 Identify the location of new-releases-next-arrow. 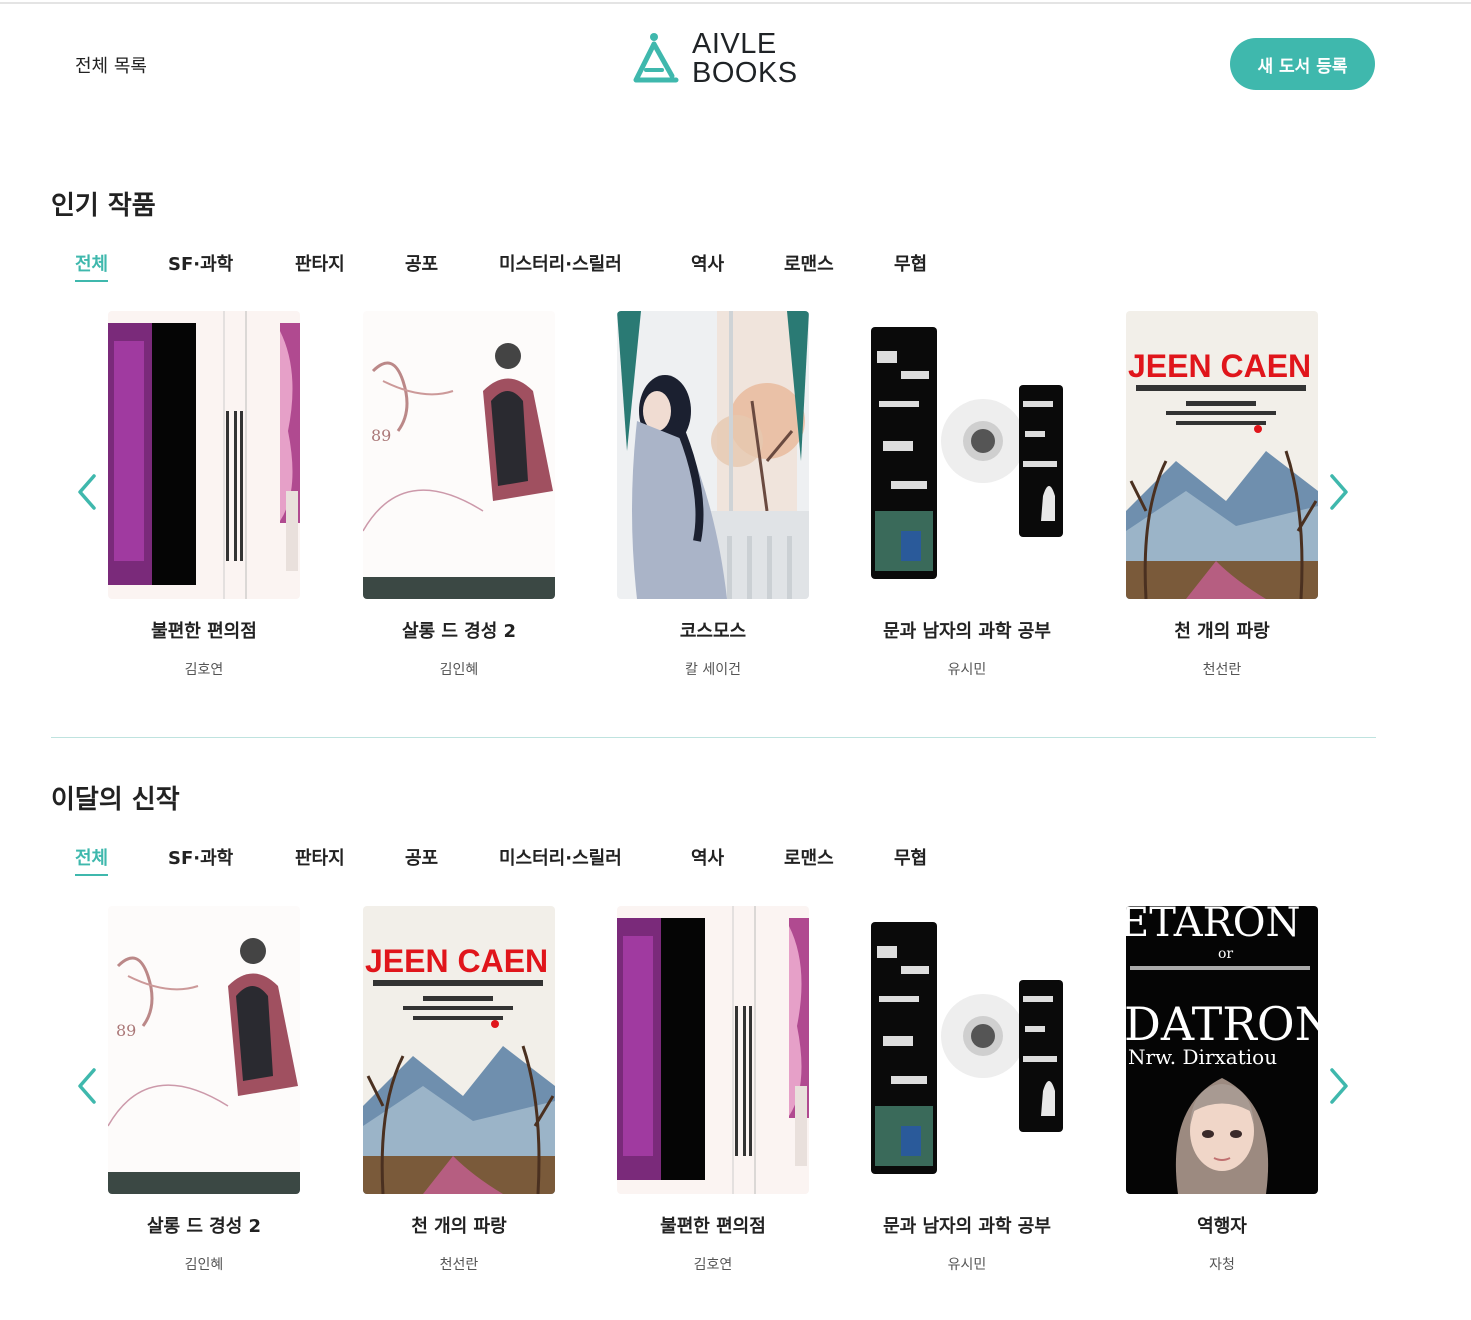
(1339, 1086).